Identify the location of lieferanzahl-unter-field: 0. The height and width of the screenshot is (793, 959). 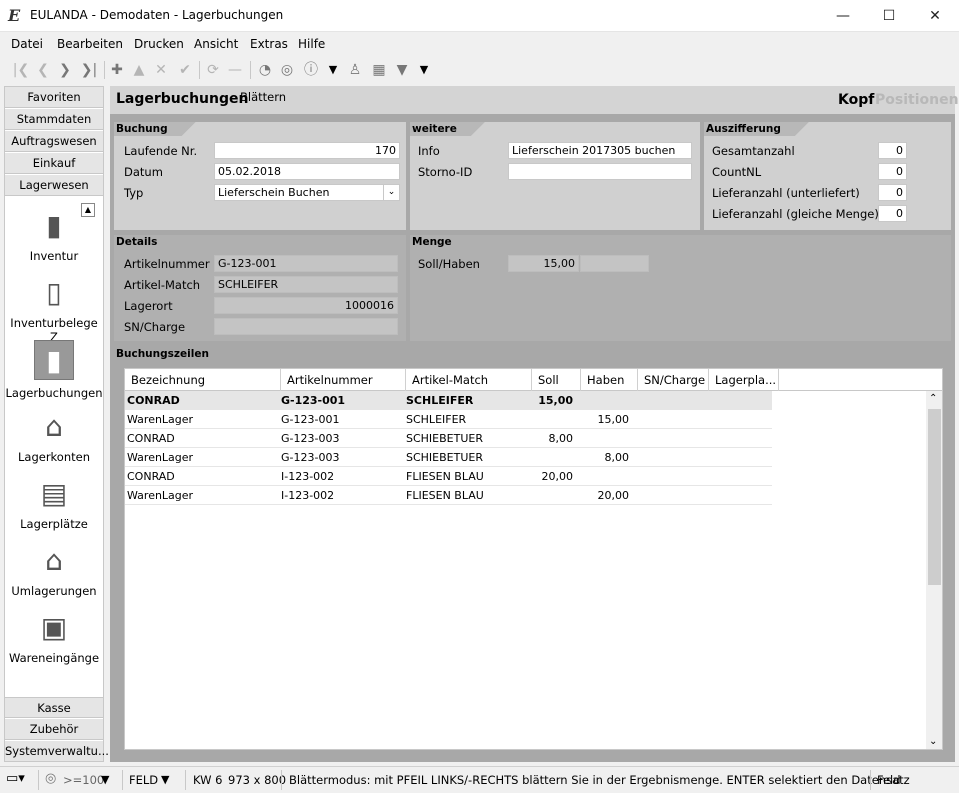
(892, 192).